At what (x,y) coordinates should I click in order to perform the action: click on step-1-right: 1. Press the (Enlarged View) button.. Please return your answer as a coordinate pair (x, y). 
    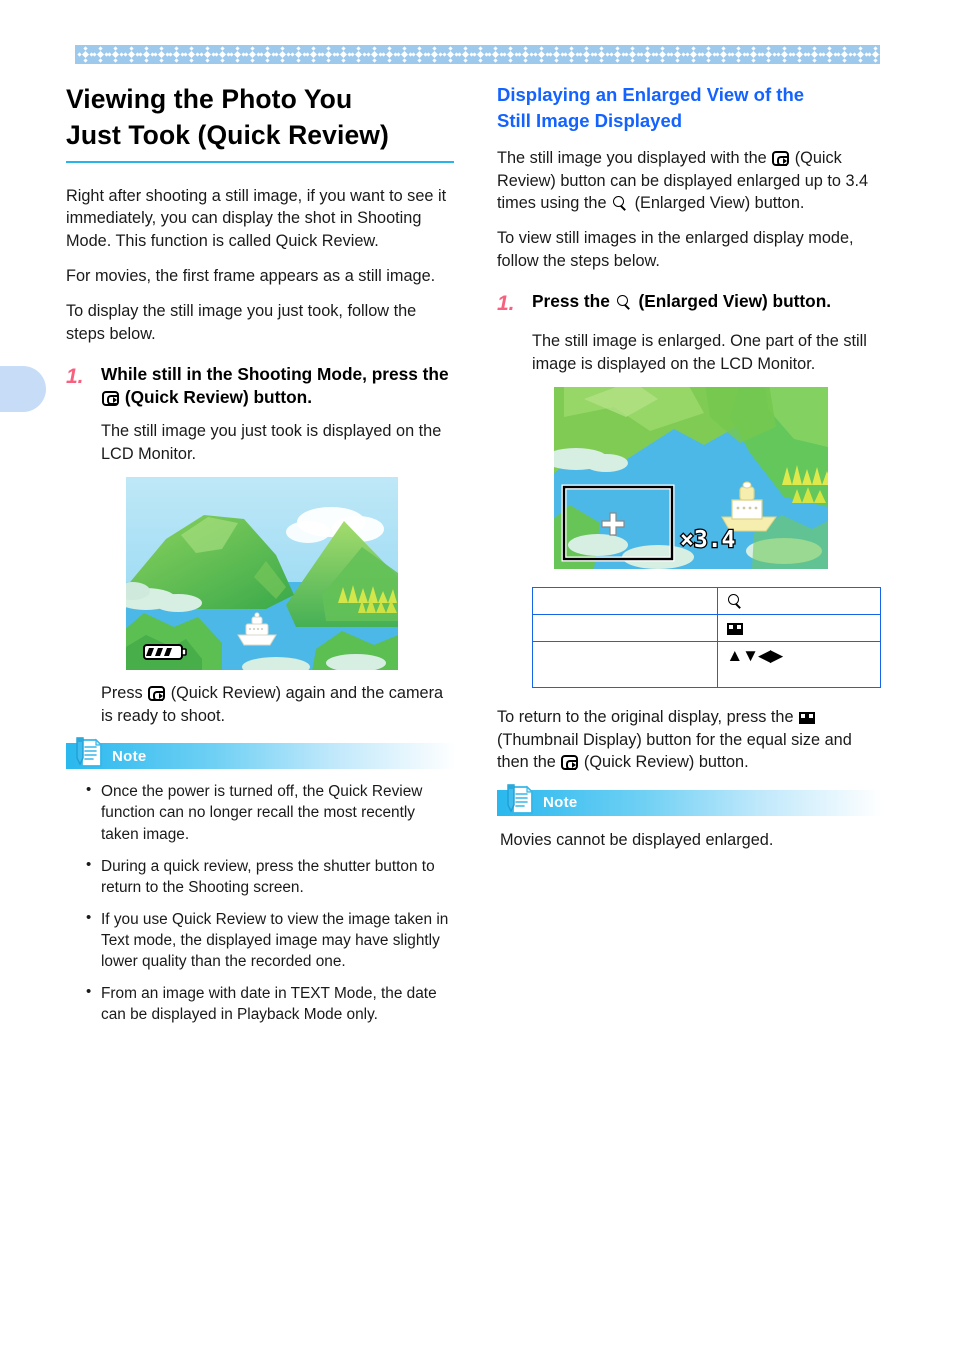
    Looking at the image, I should click on (689, 304).